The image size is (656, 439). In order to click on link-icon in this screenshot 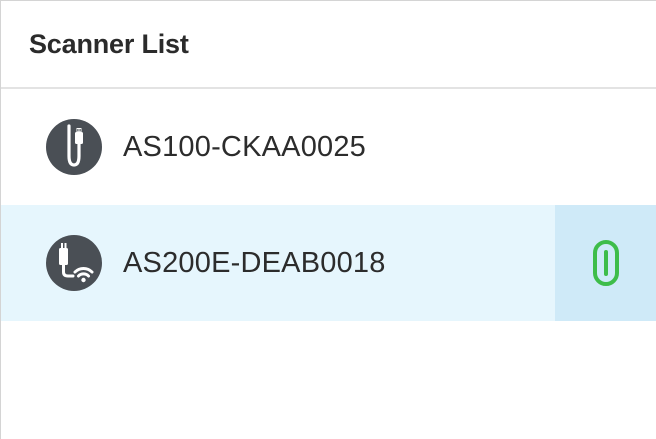, I will do `click(605, 263)`.